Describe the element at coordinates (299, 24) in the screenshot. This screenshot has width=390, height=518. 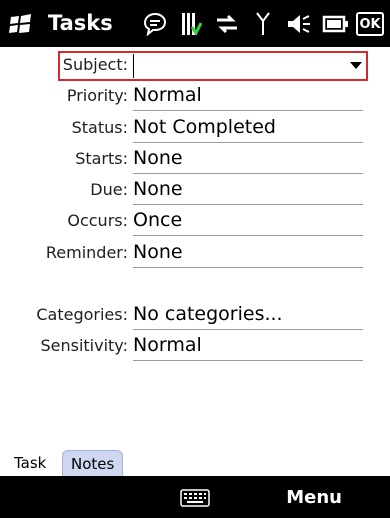
I see `volume-icon` at that location.